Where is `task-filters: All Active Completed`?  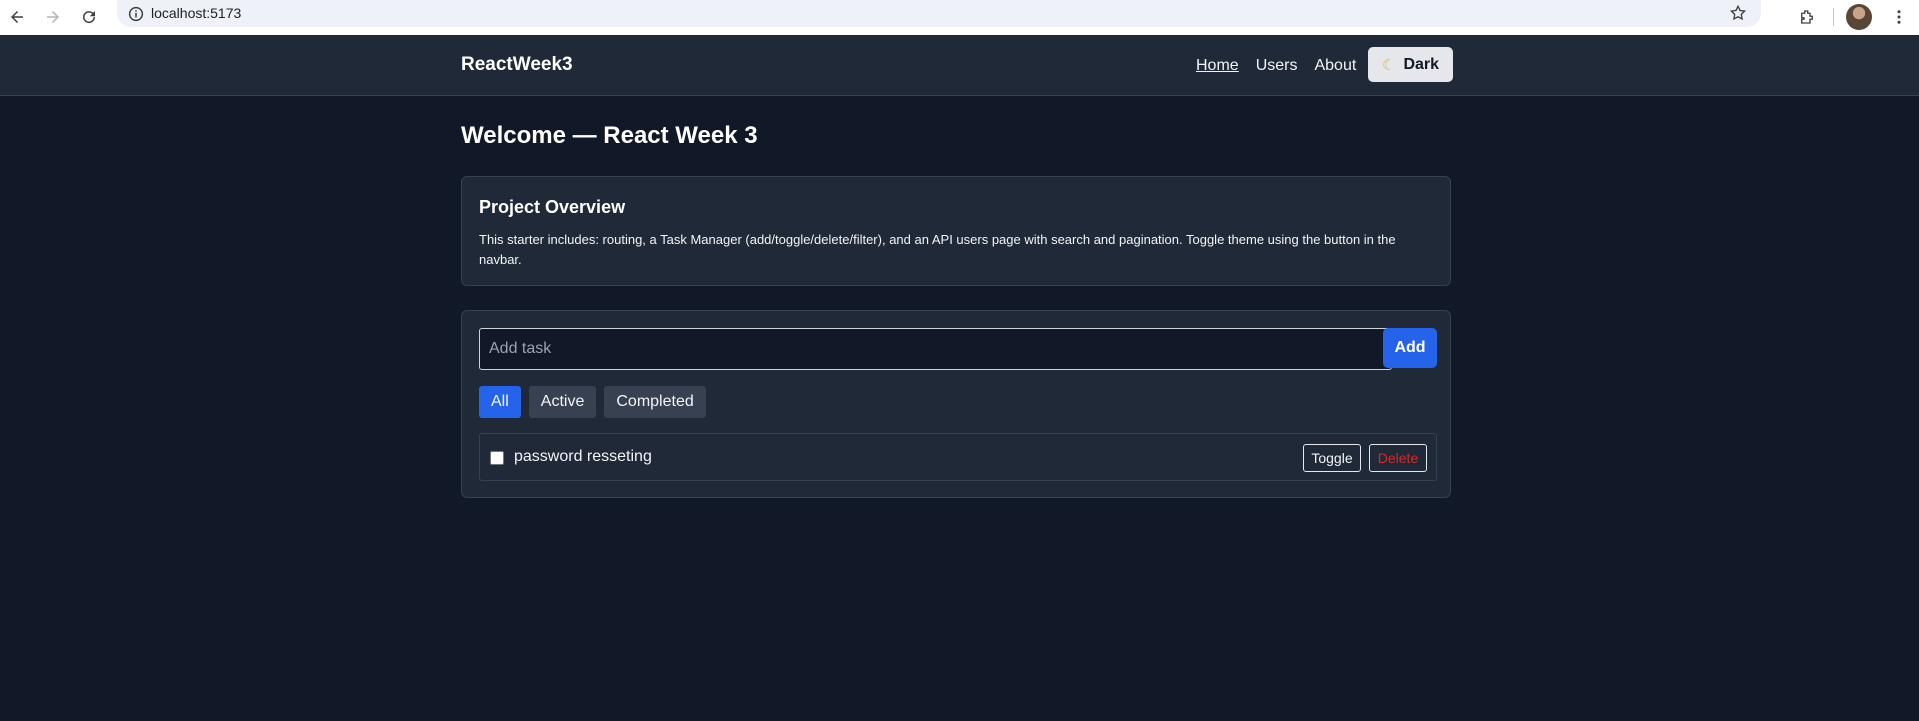
task-filters: All Active Completed is located at coordinates (592, 402).